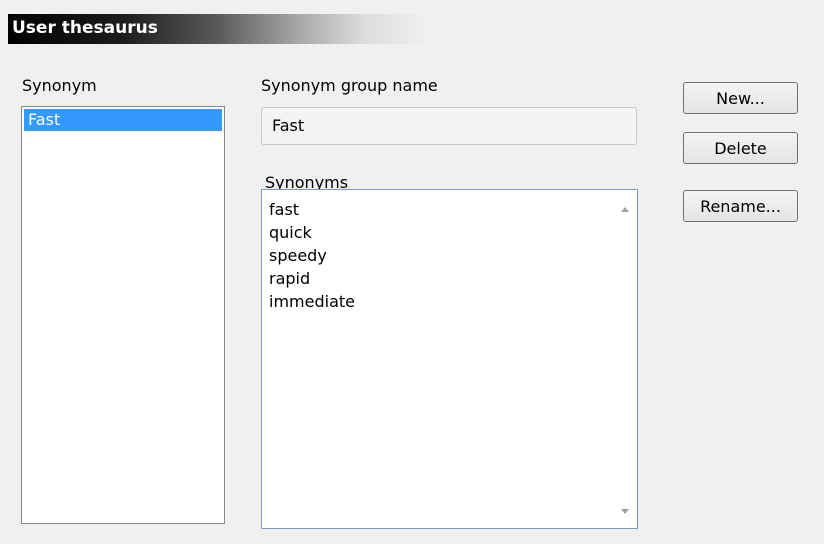 The width and height of the screenshot is (824, 544). Describe the element at coordinates (740, 148) in the screenshot. I see `delete-button: Delete` at that location.